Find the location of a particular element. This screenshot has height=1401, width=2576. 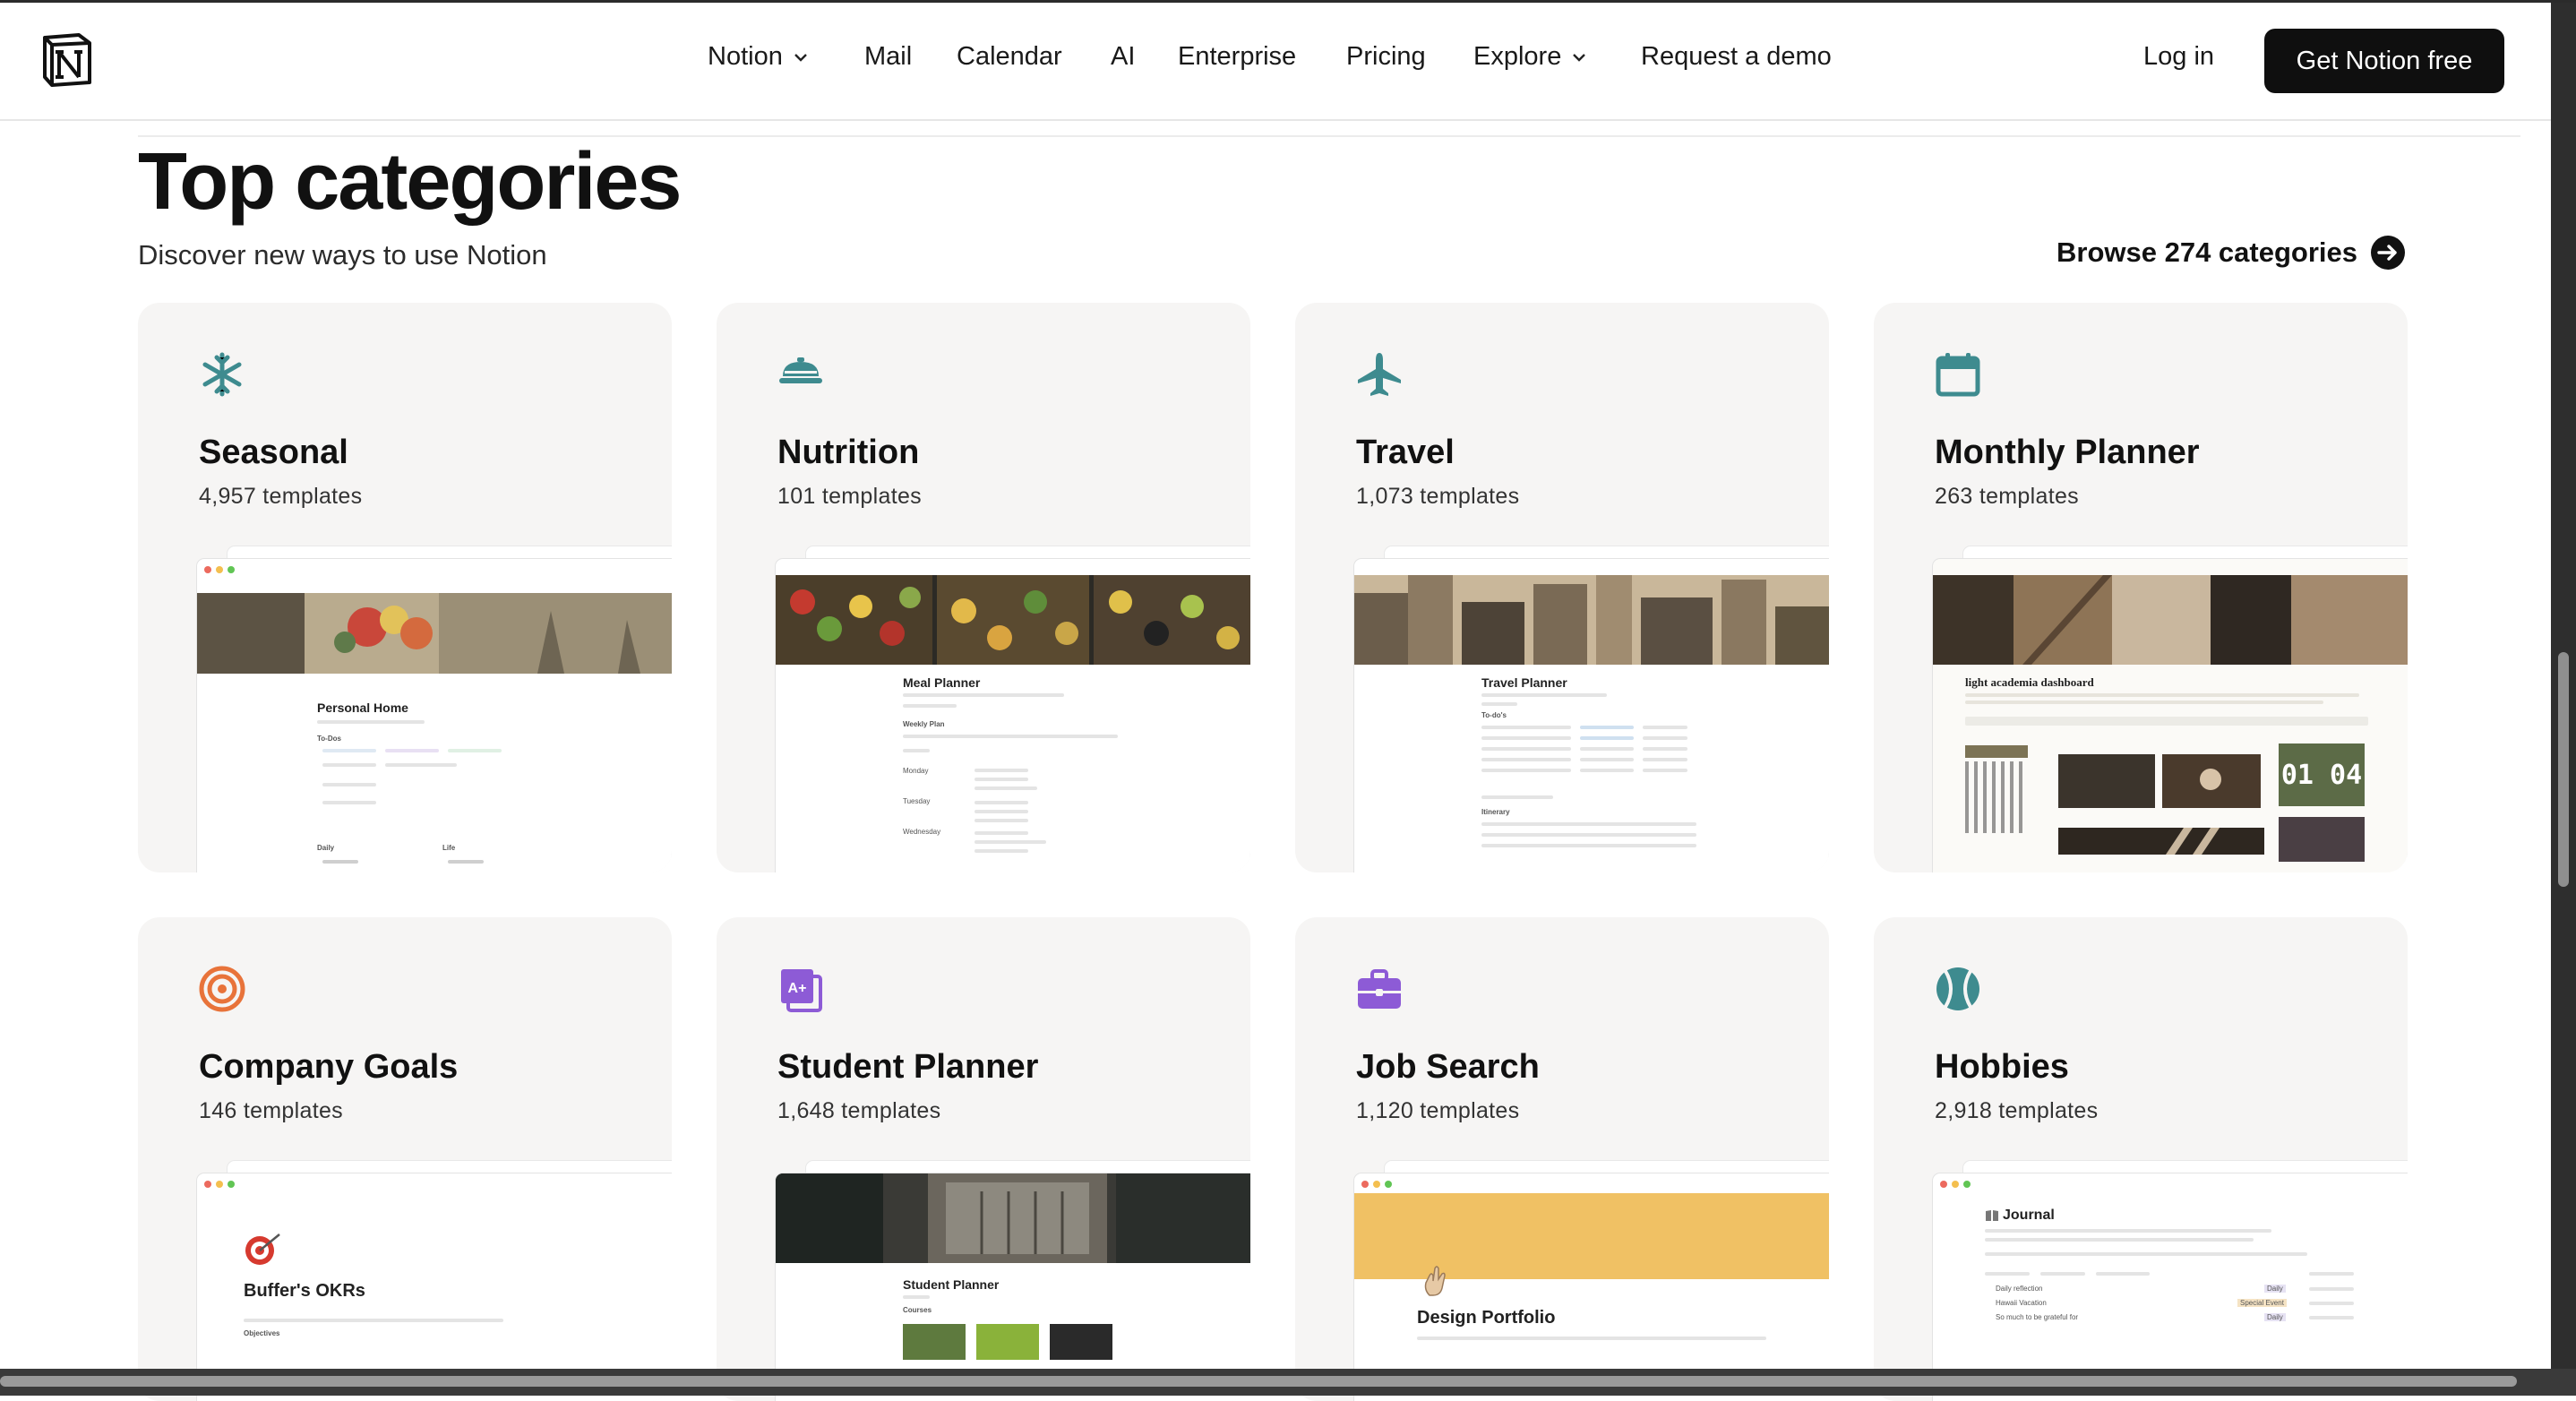

preview-title: Personal Home is located at coordinates (362, 707).